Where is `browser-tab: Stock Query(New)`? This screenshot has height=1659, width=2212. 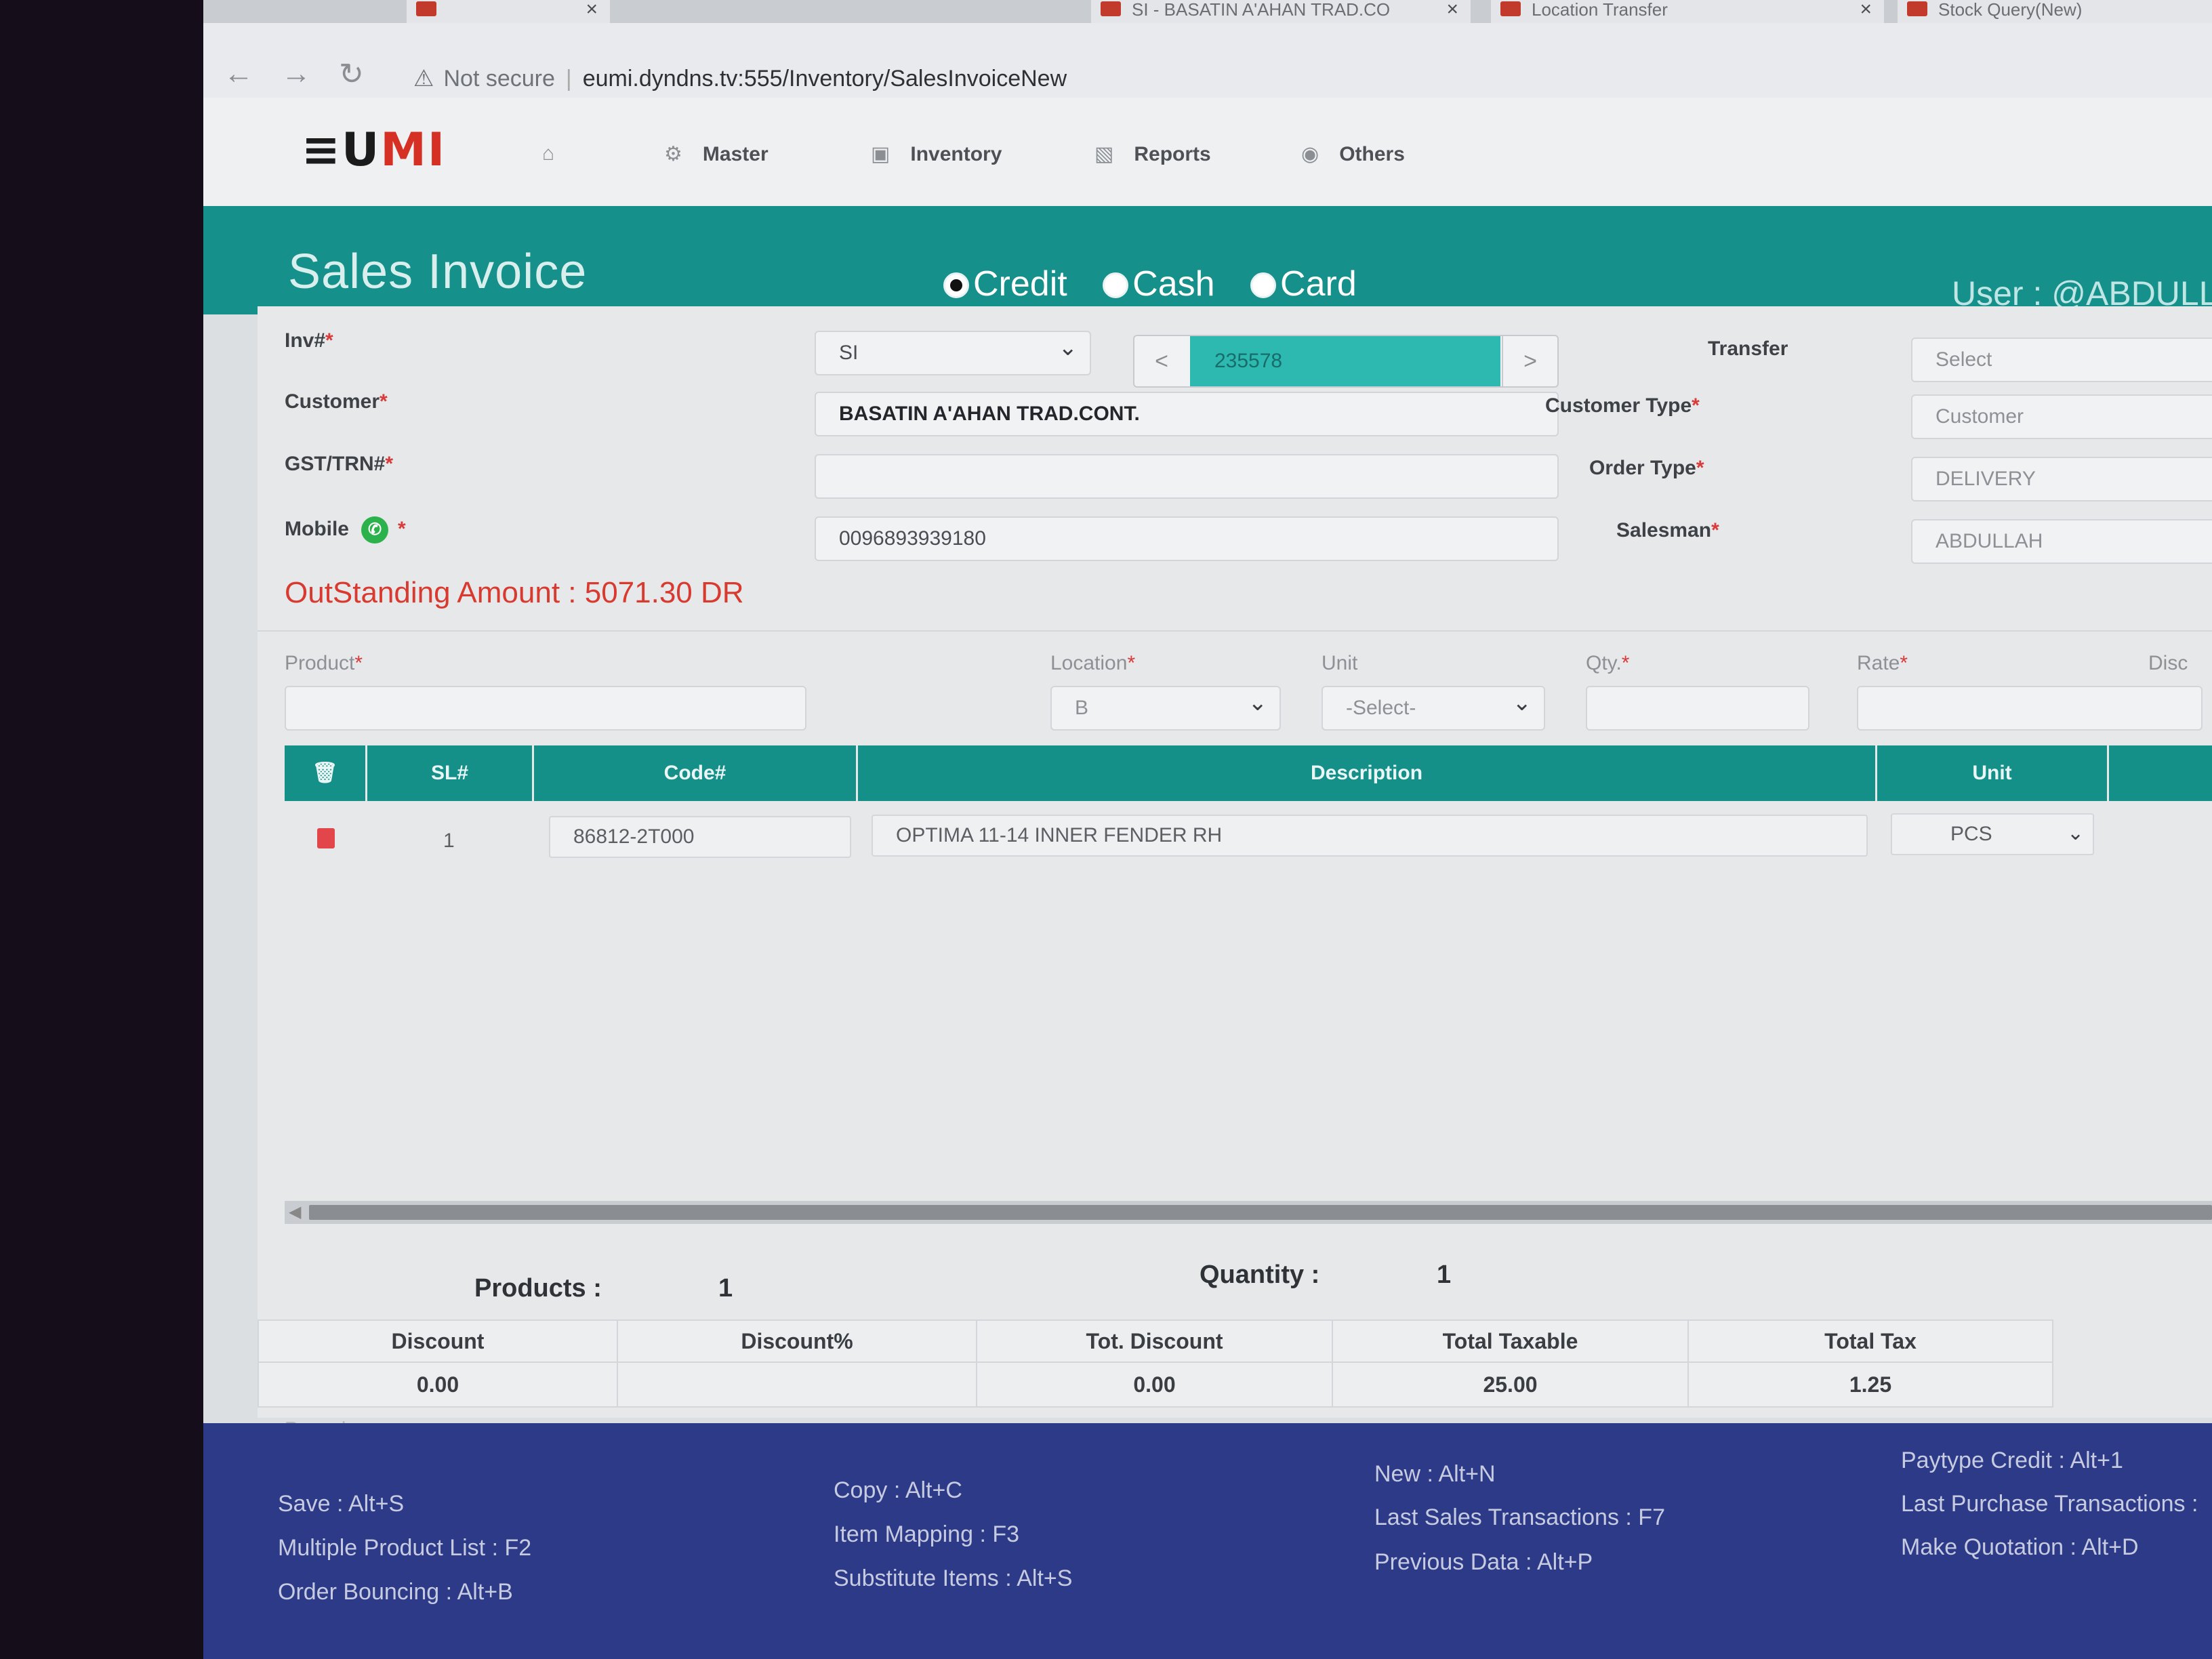
browser-tab: Stock Query(New) is located at coordinates (2055, 11).